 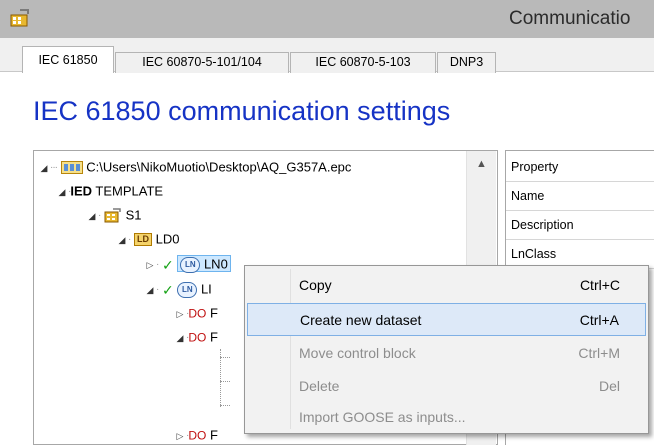 I want to click on tree-file-path: C:\Users\NikoMuotio\Desktop\AQ_G357A.epc, so click(x=219, y=167).